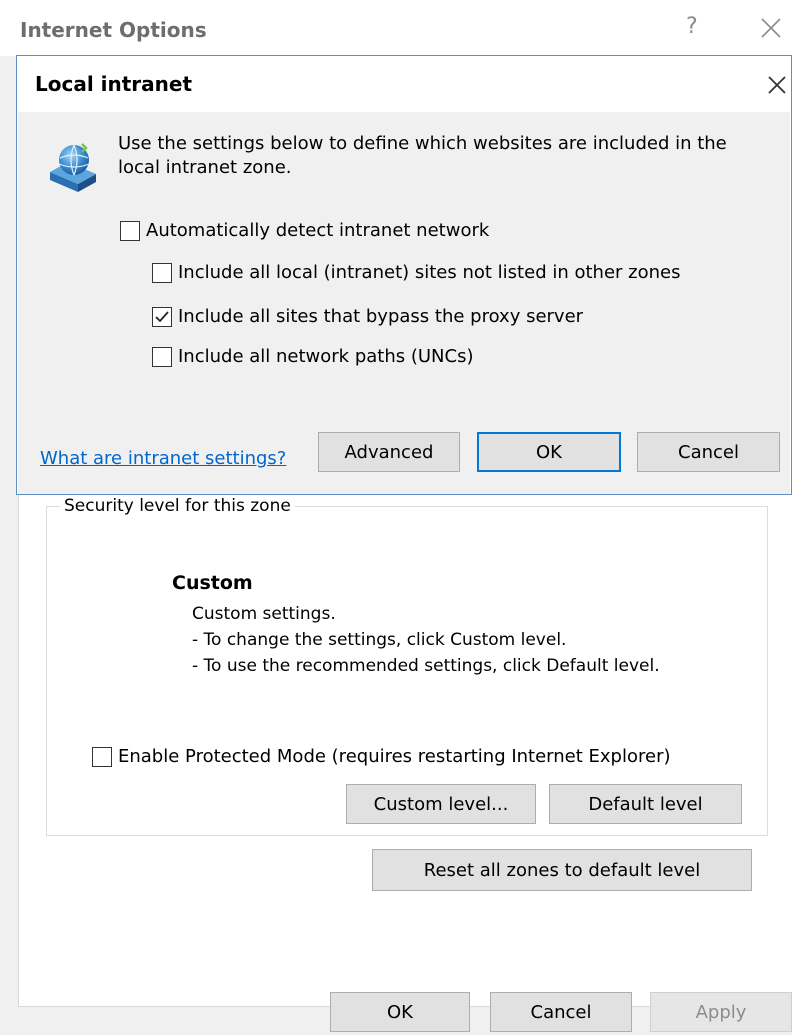  What do you see at coordinates (318, 230) in the screenshot?
I see `option-label: Automatically detect intranet network` at bounding box center [318, 230].